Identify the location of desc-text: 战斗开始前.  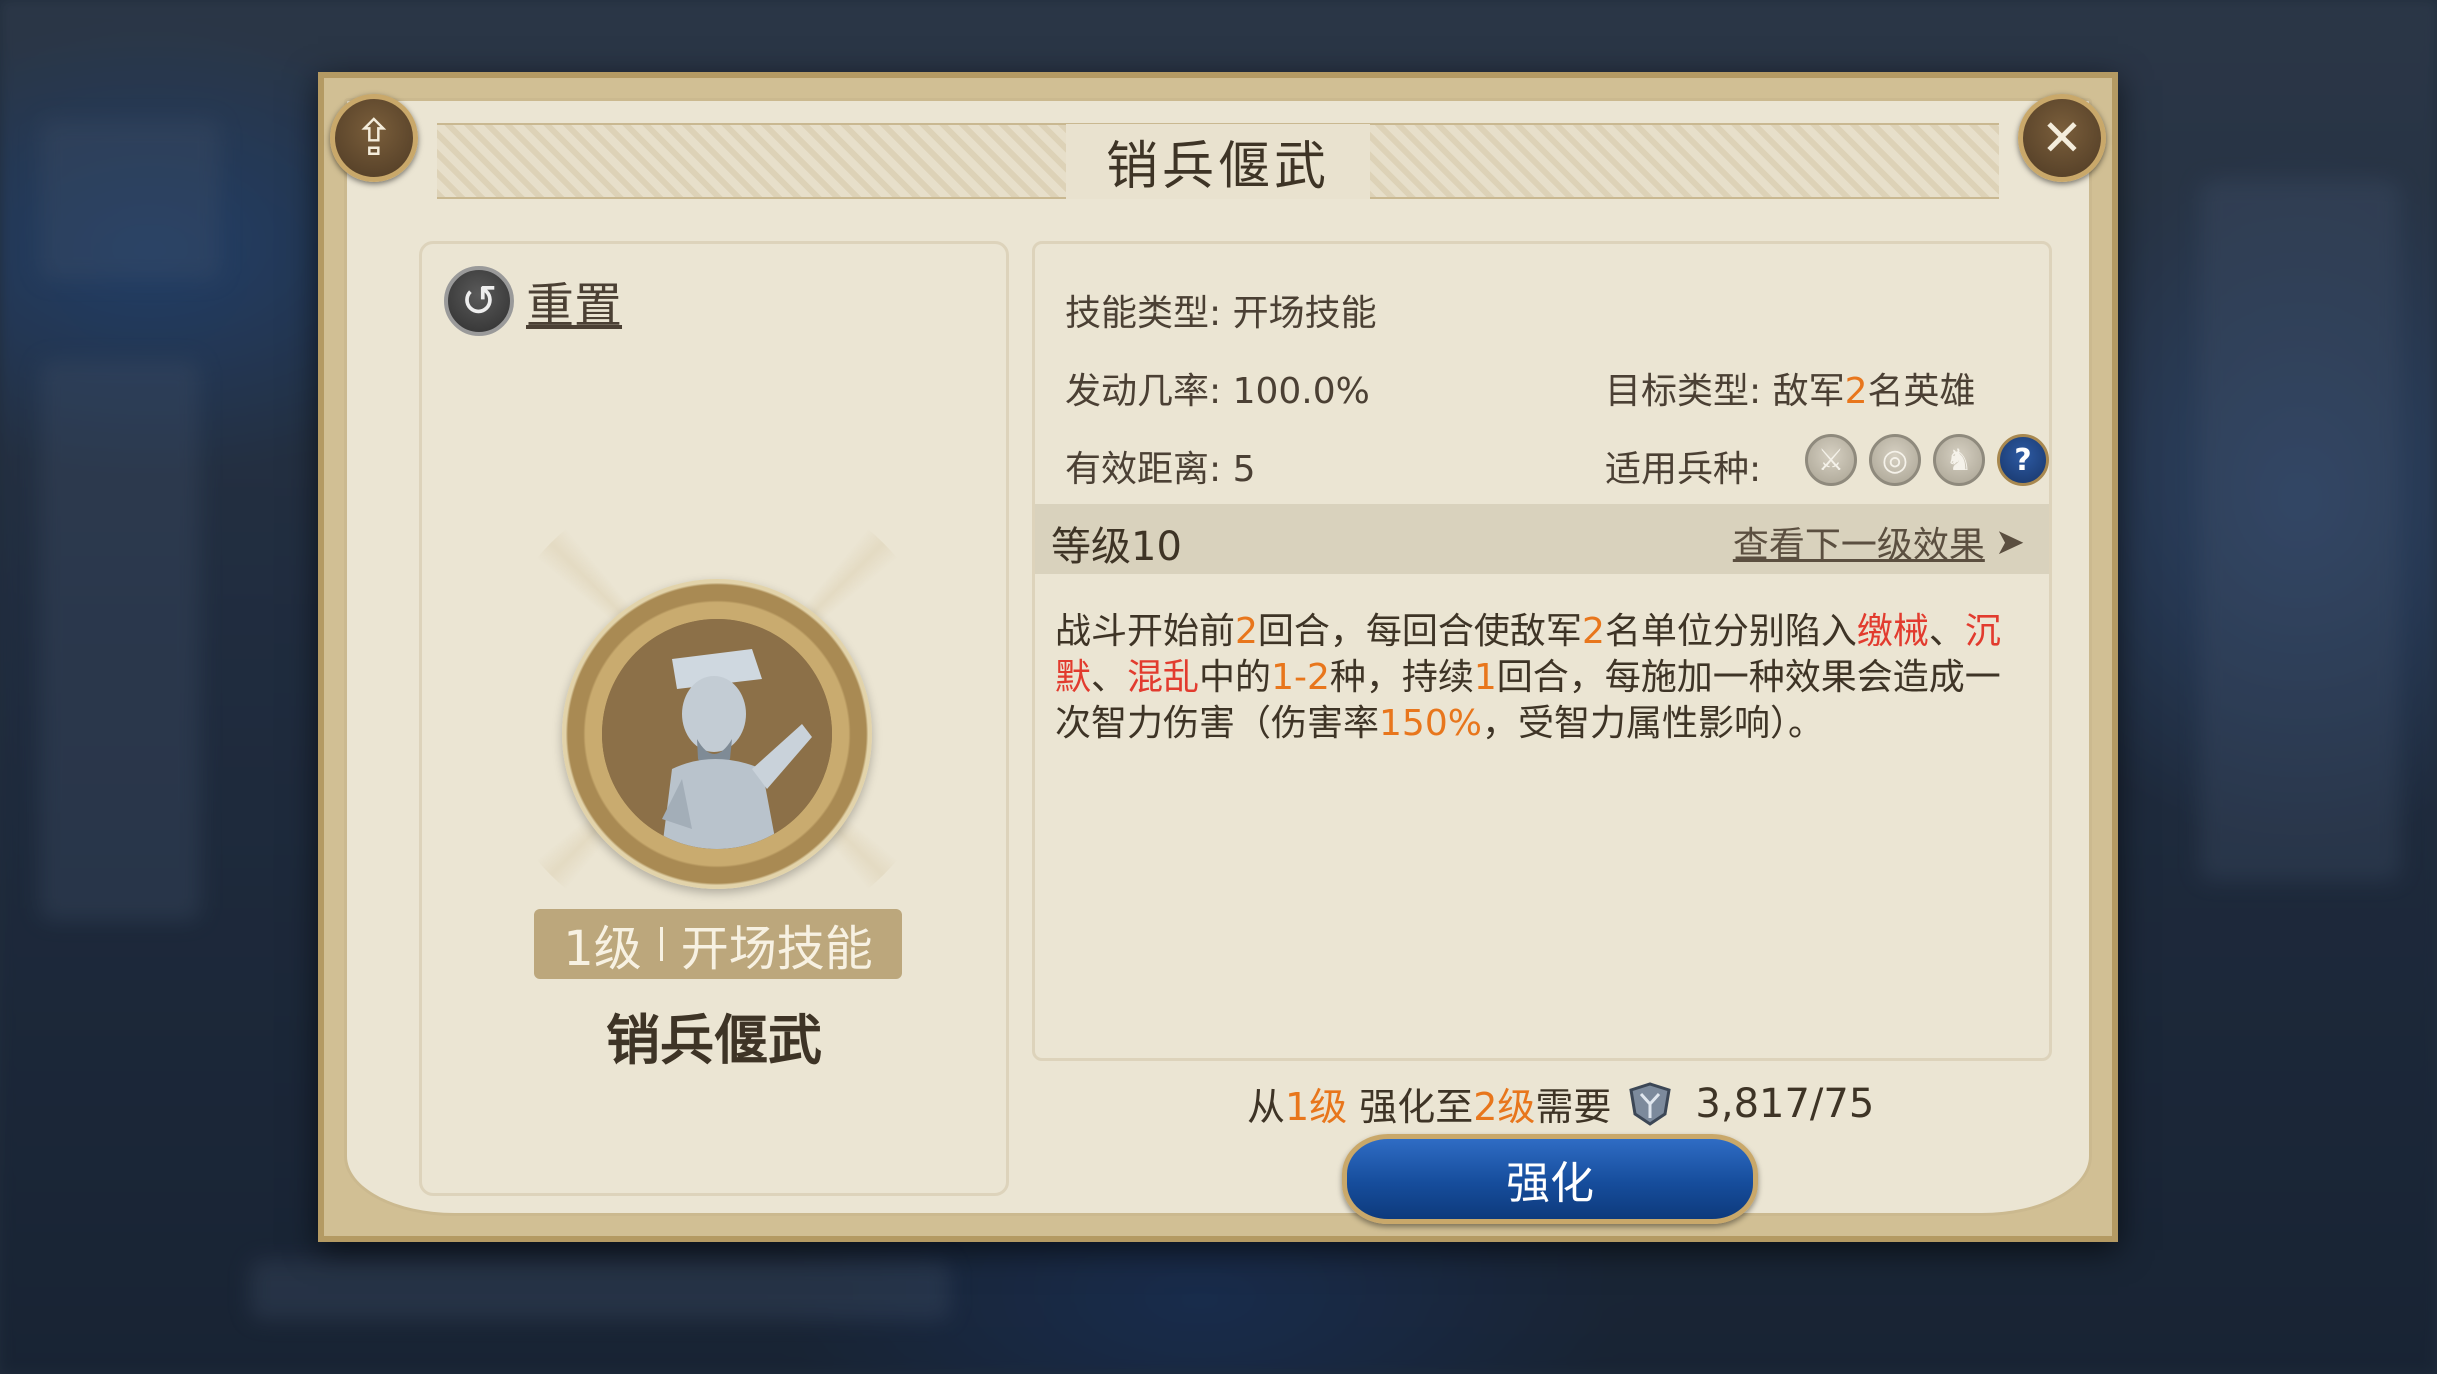
(1145, 631).